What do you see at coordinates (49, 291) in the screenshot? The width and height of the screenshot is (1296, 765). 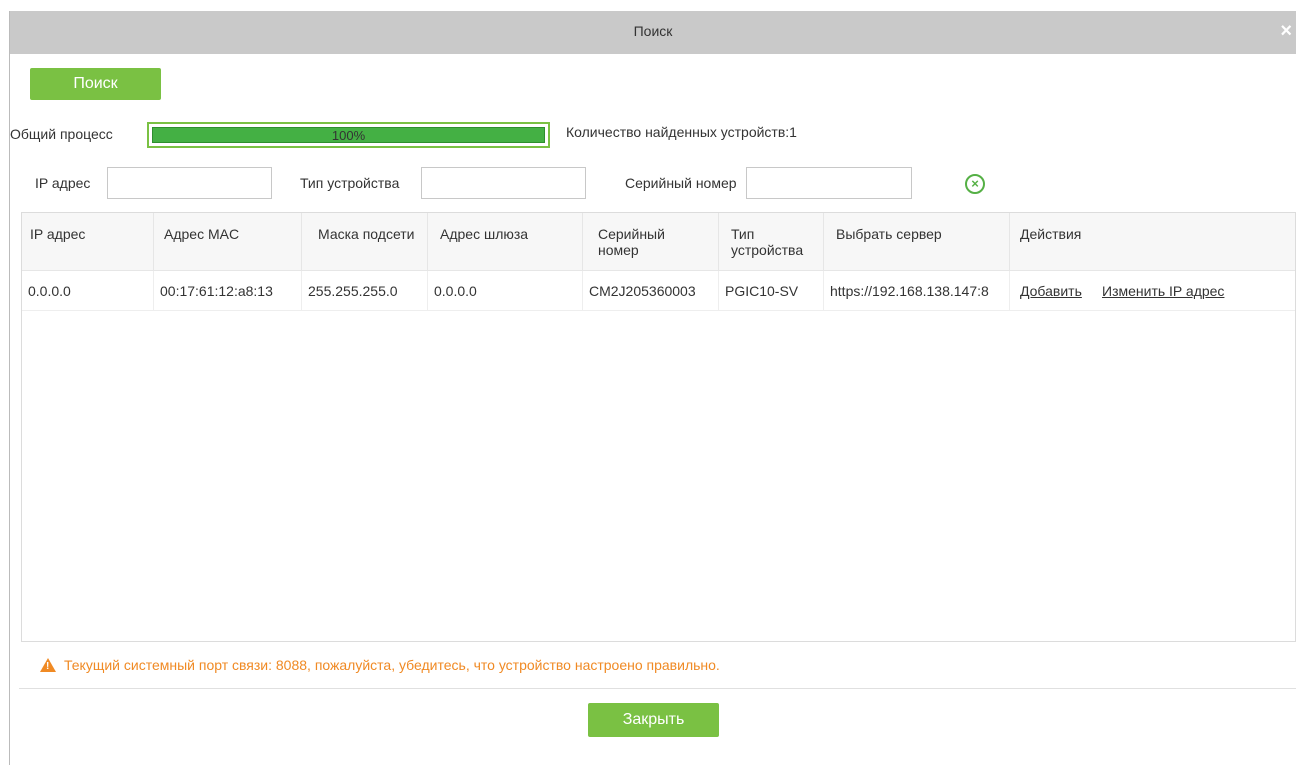 I see `cell-ip: 0.0.0.0` at bounding box center [49, 291].